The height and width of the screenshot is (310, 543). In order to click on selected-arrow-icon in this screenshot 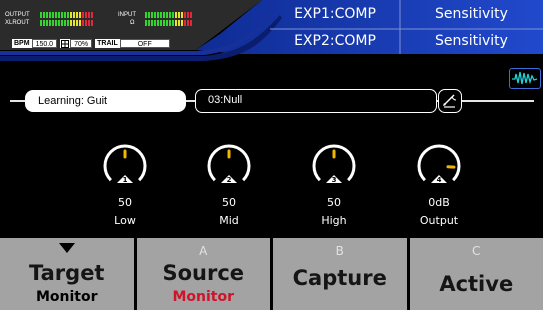, I will do `click(66, 248)`.